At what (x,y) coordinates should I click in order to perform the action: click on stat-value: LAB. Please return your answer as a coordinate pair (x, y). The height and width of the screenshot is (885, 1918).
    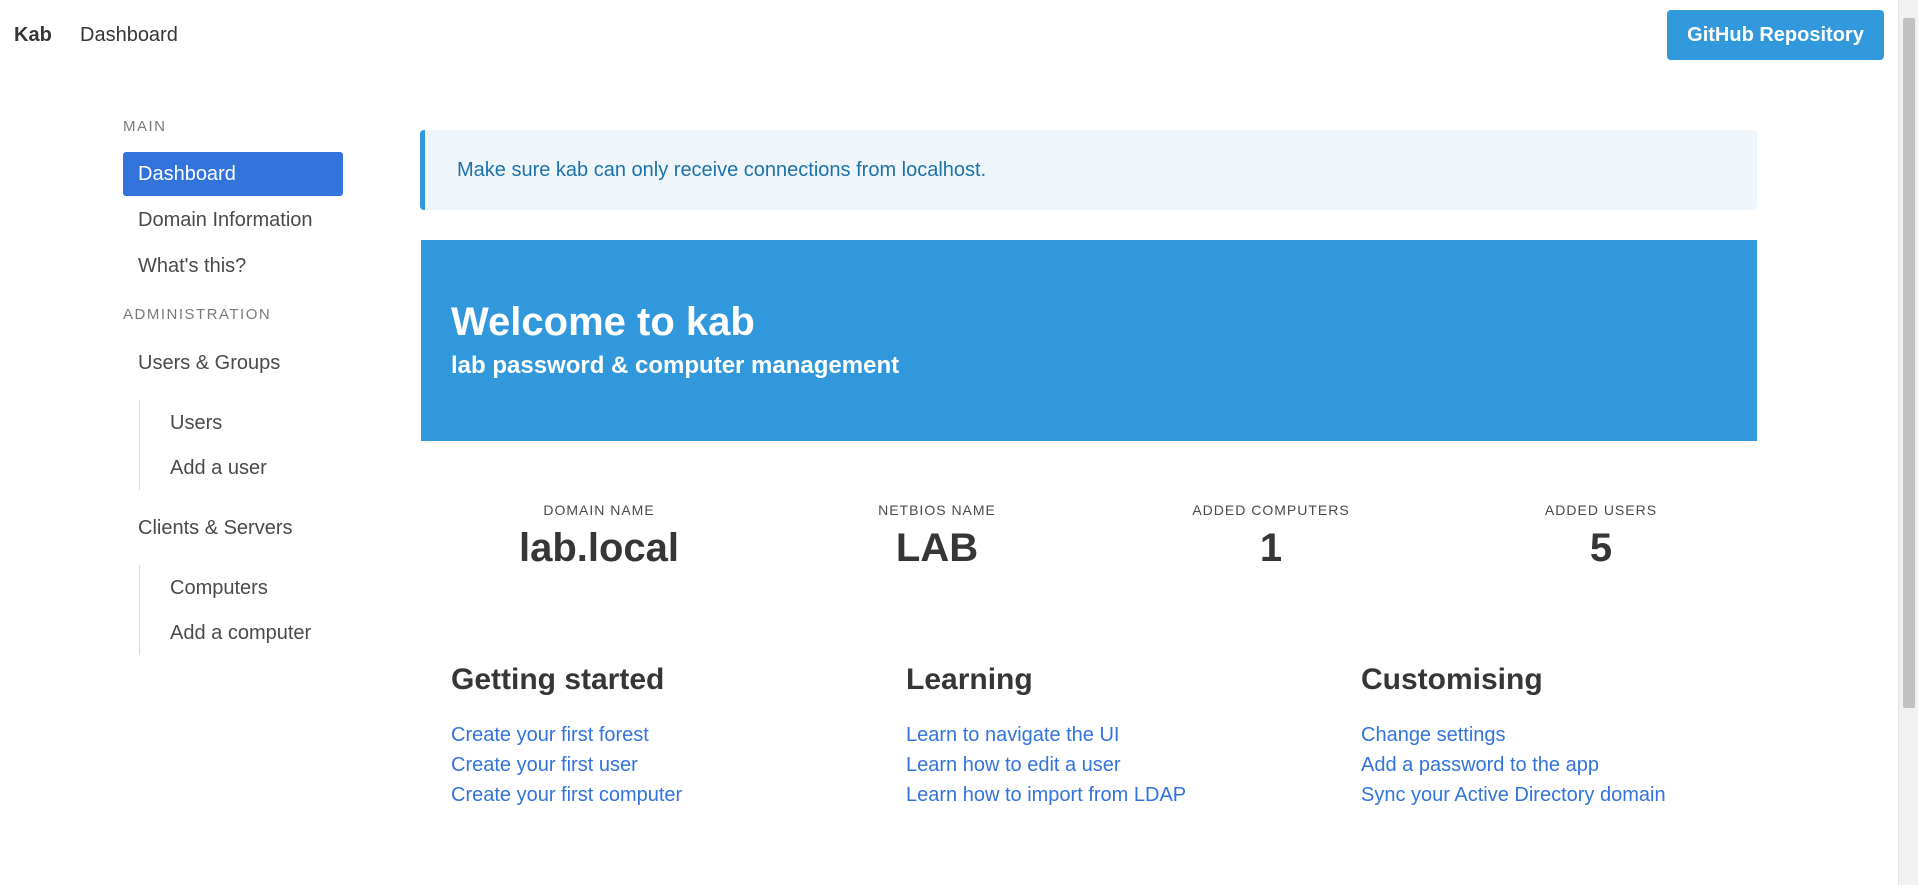
    Looking at the image, I should click on (937, 548).